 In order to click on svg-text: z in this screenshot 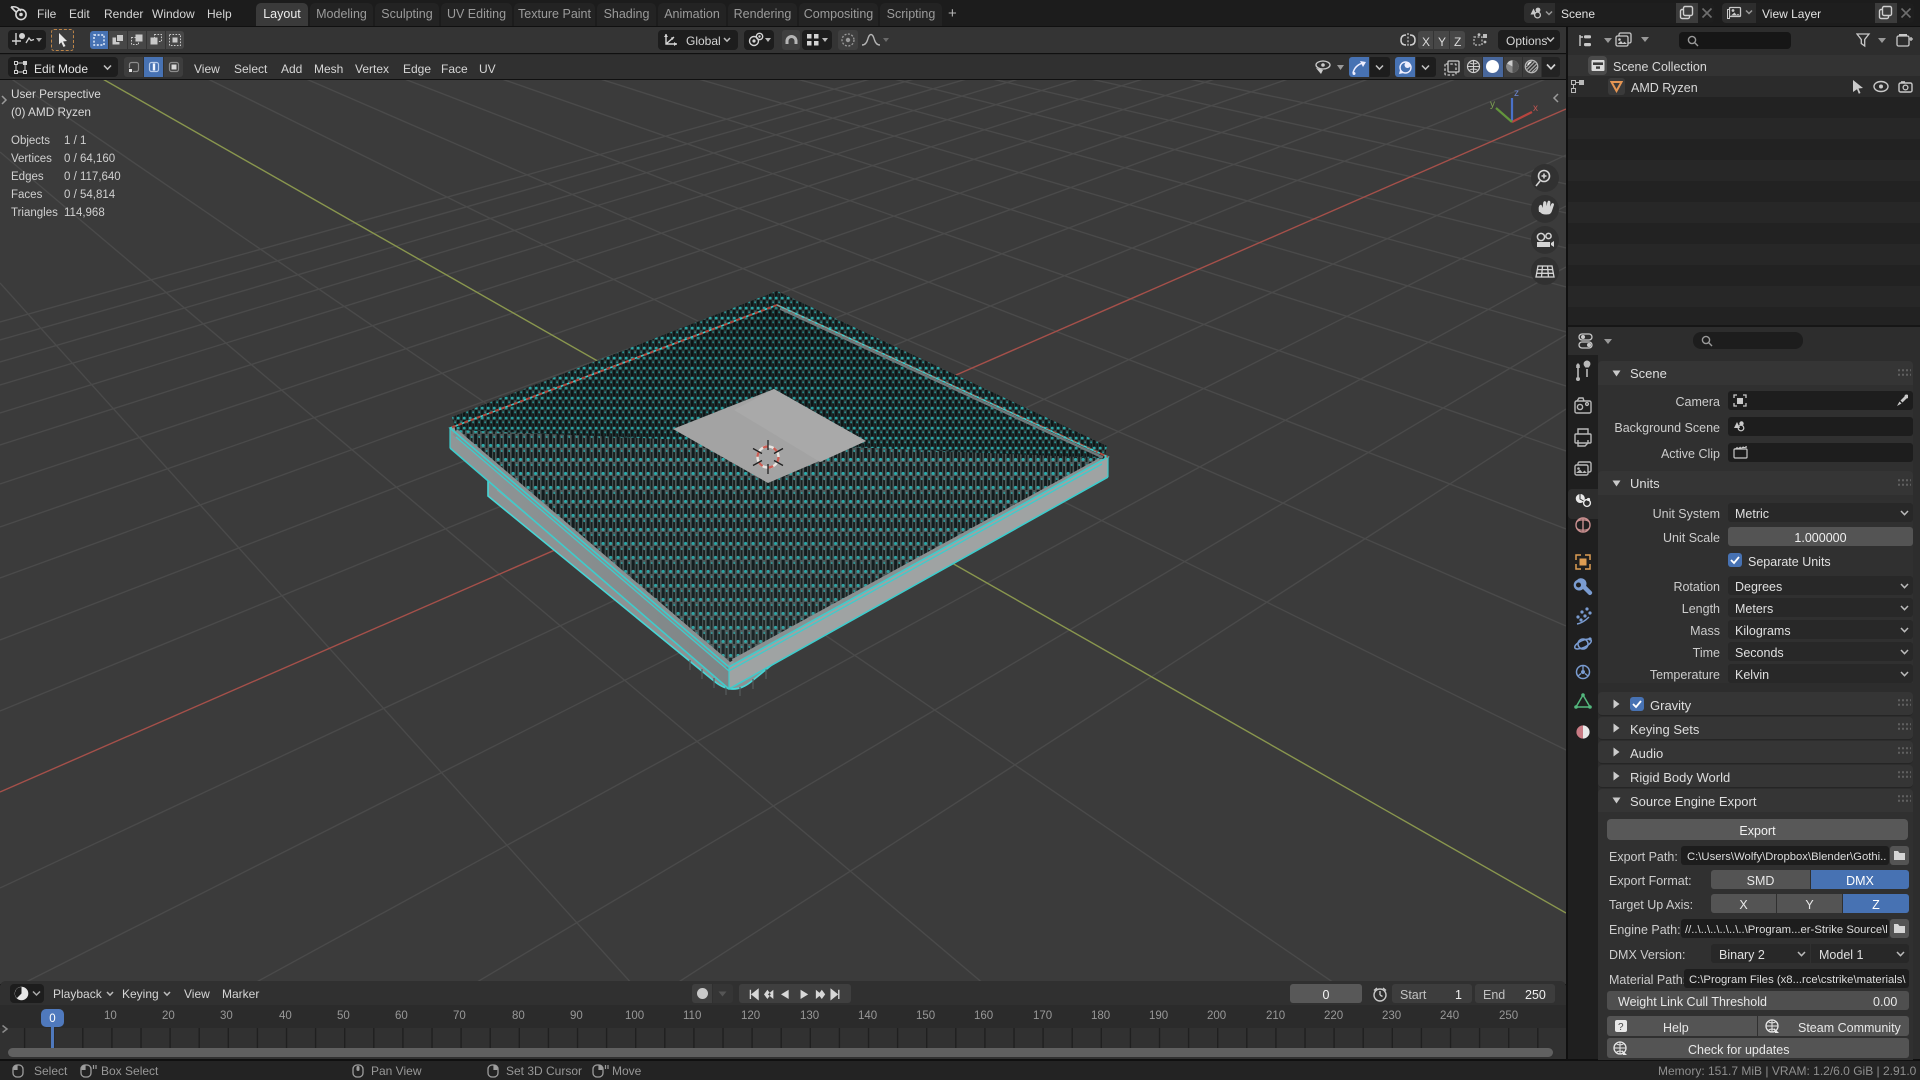, I will do `click(1516, 93)`.